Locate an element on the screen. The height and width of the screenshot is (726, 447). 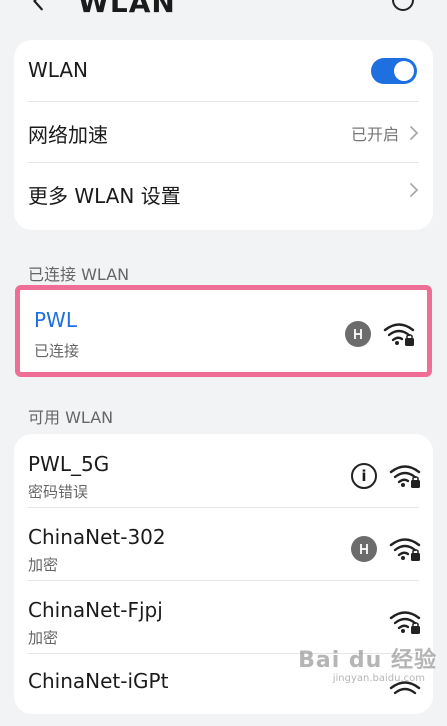
network-name: ChinaNet-302 is located at coordinates (97, 537).